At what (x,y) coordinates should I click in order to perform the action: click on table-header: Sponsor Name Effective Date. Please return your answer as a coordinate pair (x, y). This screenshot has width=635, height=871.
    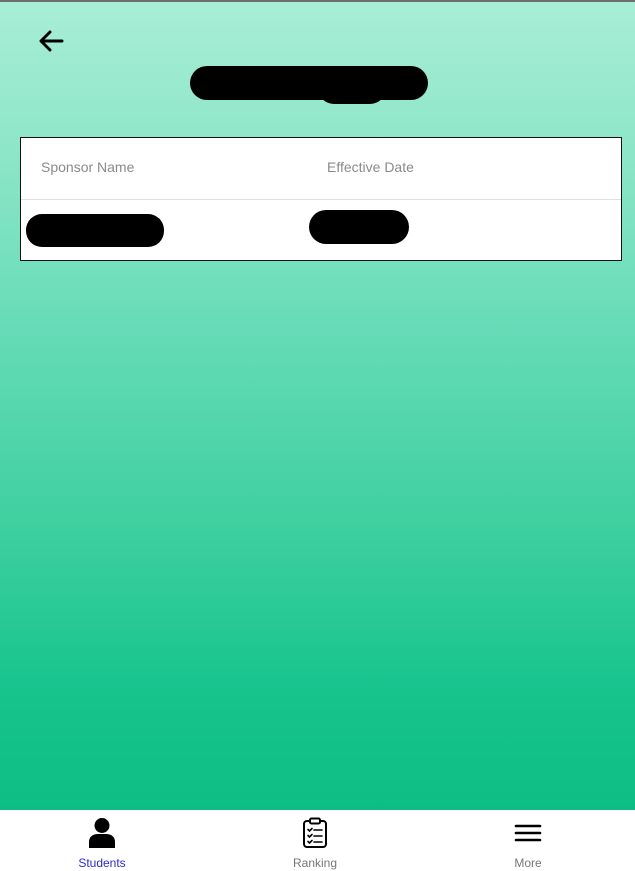
    Looking at the image, I should click on (321, 169).